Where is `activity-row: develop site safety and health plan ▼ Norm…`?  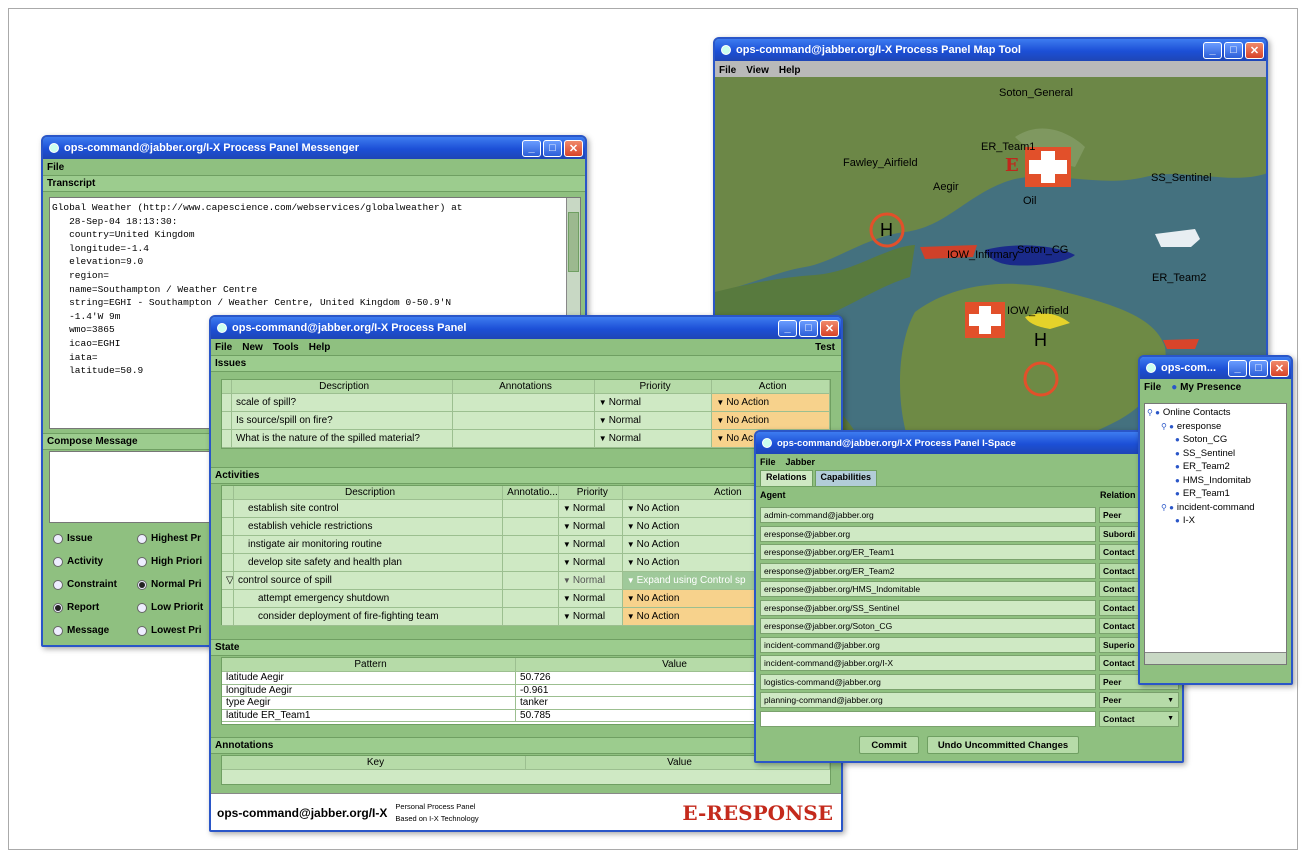 activity-row: develop site safety and health plan ▼ Norm… is located at coordinates (526, 563).